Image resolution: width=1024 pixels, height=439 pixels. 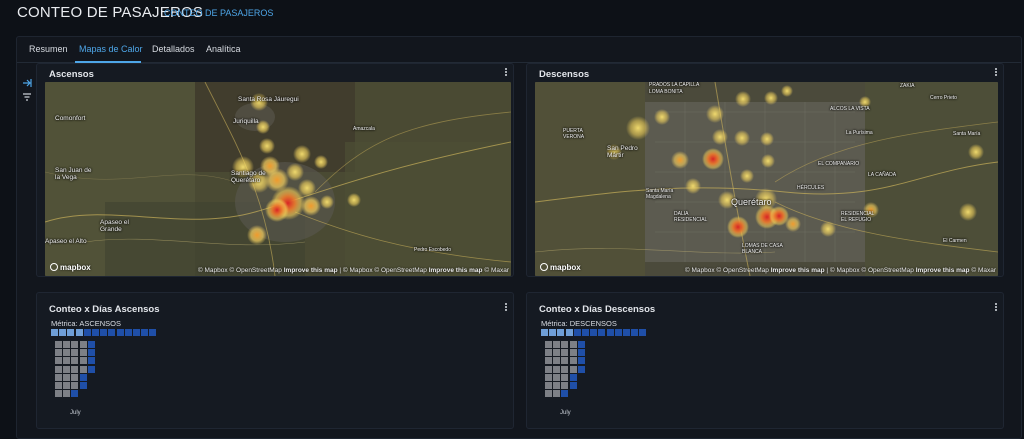 What do you see at coordinates (996, 73) in the screenshot?
I see `descensos-map-menu-icon` at bounding box center [996, 73].